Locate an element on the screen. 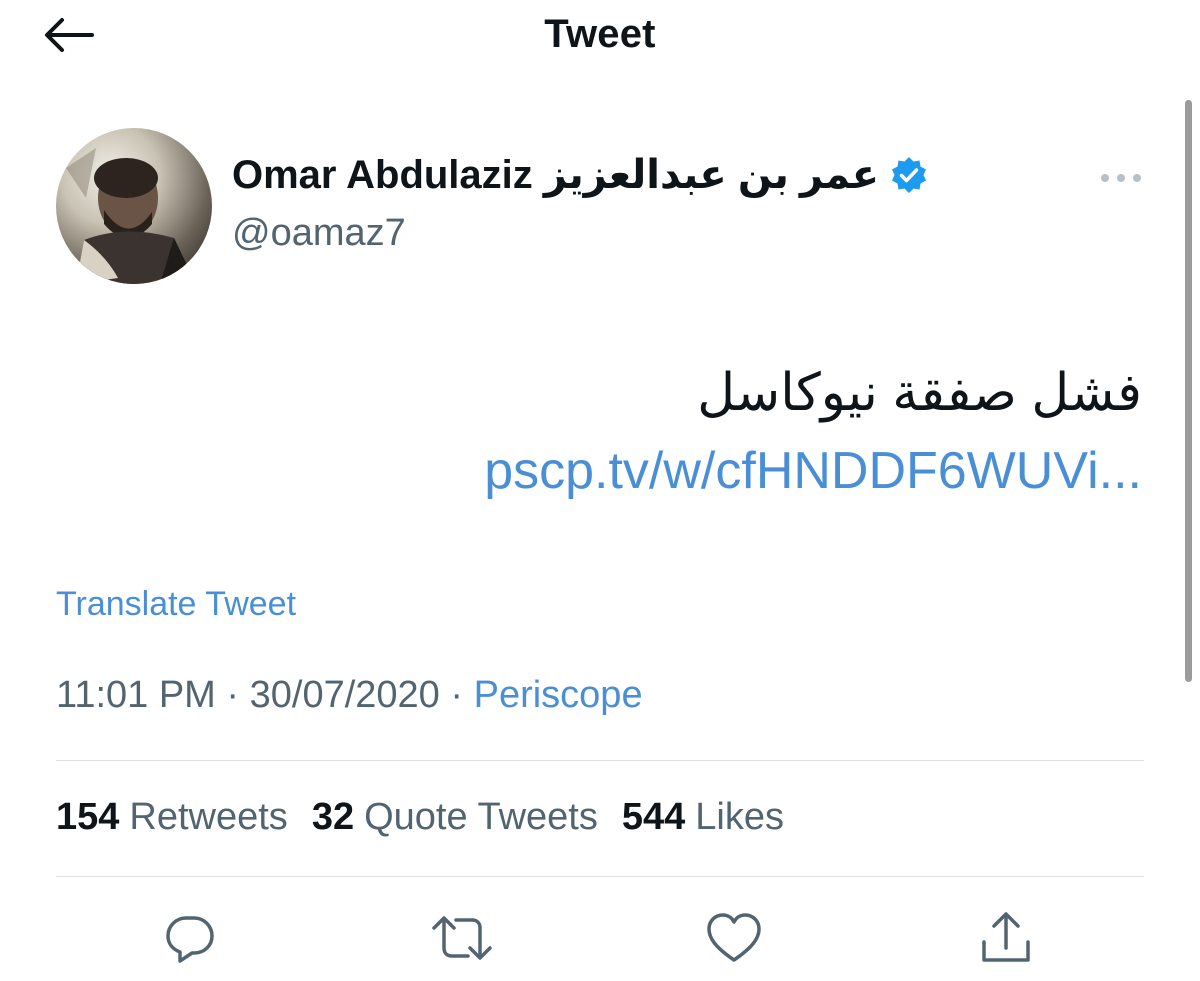 Image resolution: width=1200 pixels, height=981 pixels. tweet-time: 11:01 PM is located at coordinates (136, 695).